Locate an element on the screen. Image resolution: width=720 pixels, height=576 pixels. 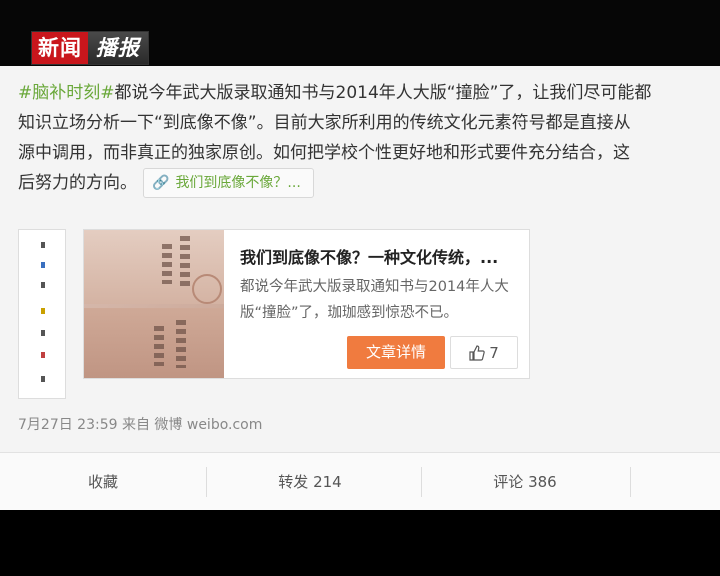
post-meta: 7月27日 23:59 来自 微博 weibo.com is located at coordinates (140, 425).